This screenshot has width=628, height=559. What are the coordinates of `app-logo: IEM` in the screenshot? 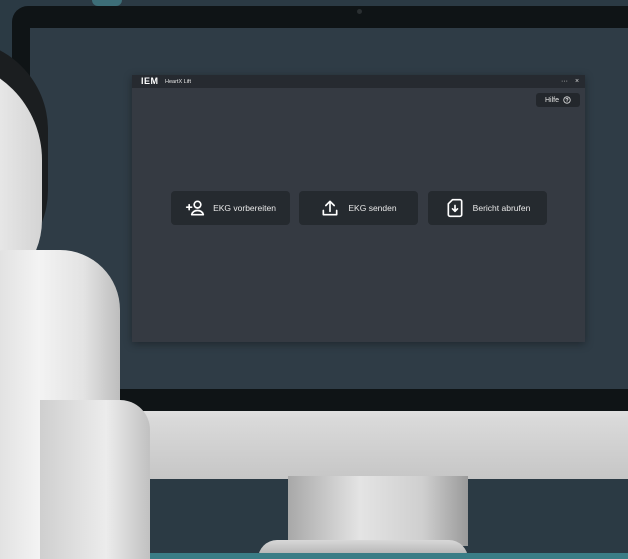 It's located at (150, 81).